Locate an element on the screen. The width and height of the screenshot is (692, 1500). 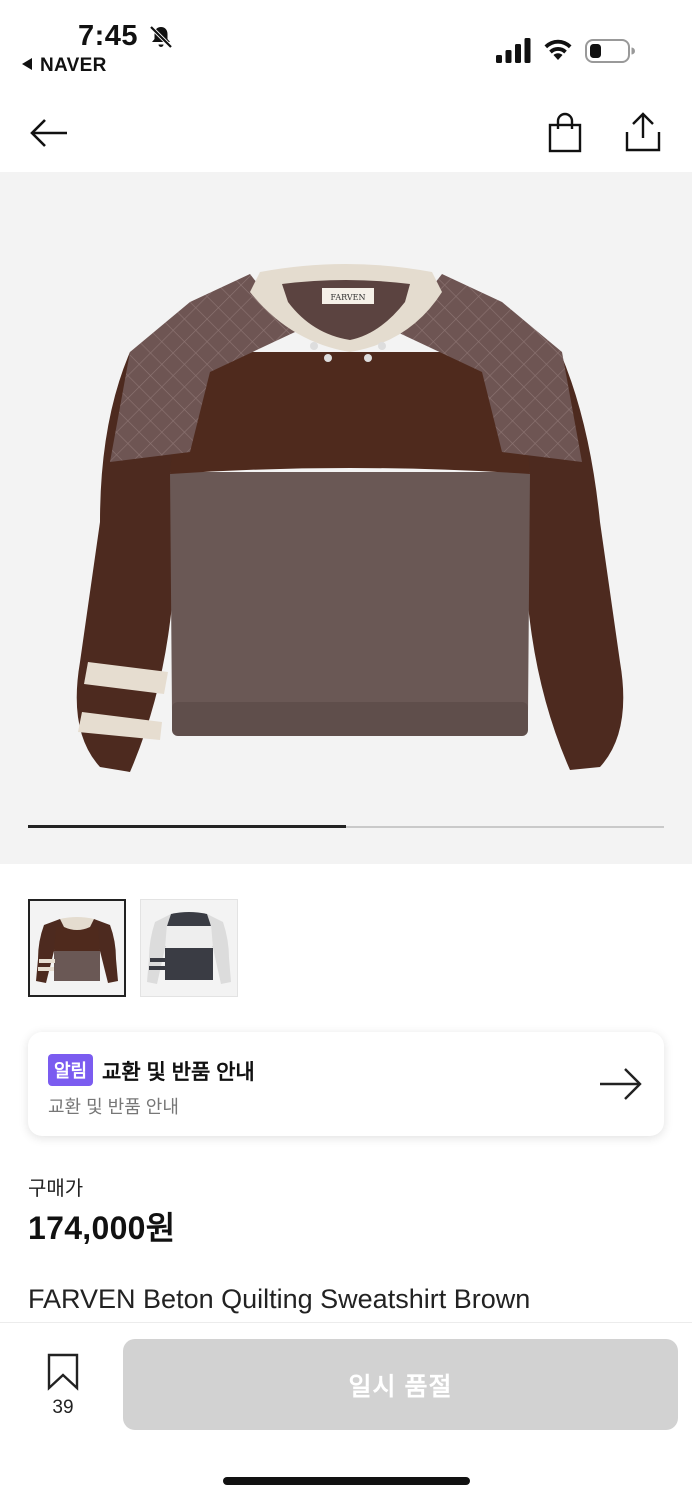
nav-bar is located at coordinates (346, 131).